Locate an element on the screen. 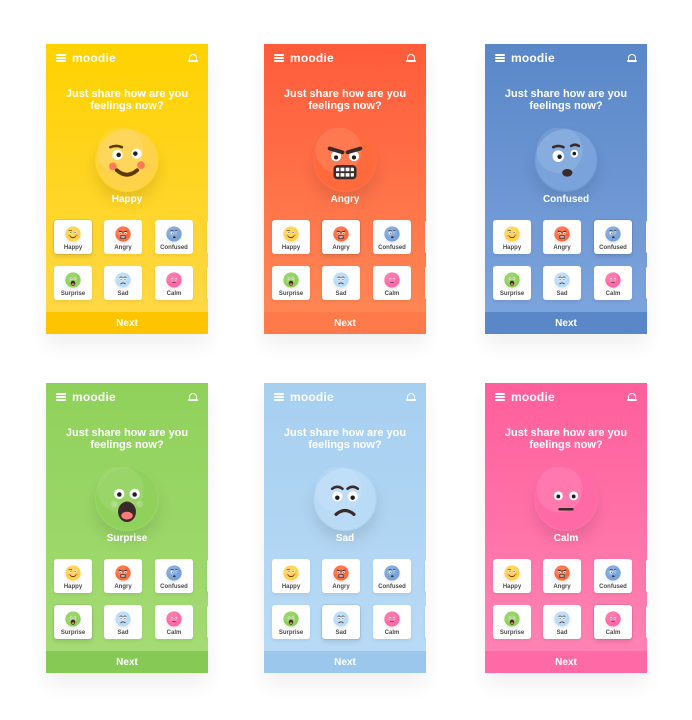 The image size is (692, 720). mood-option-label: Confused is located at coordinates (613, 248).